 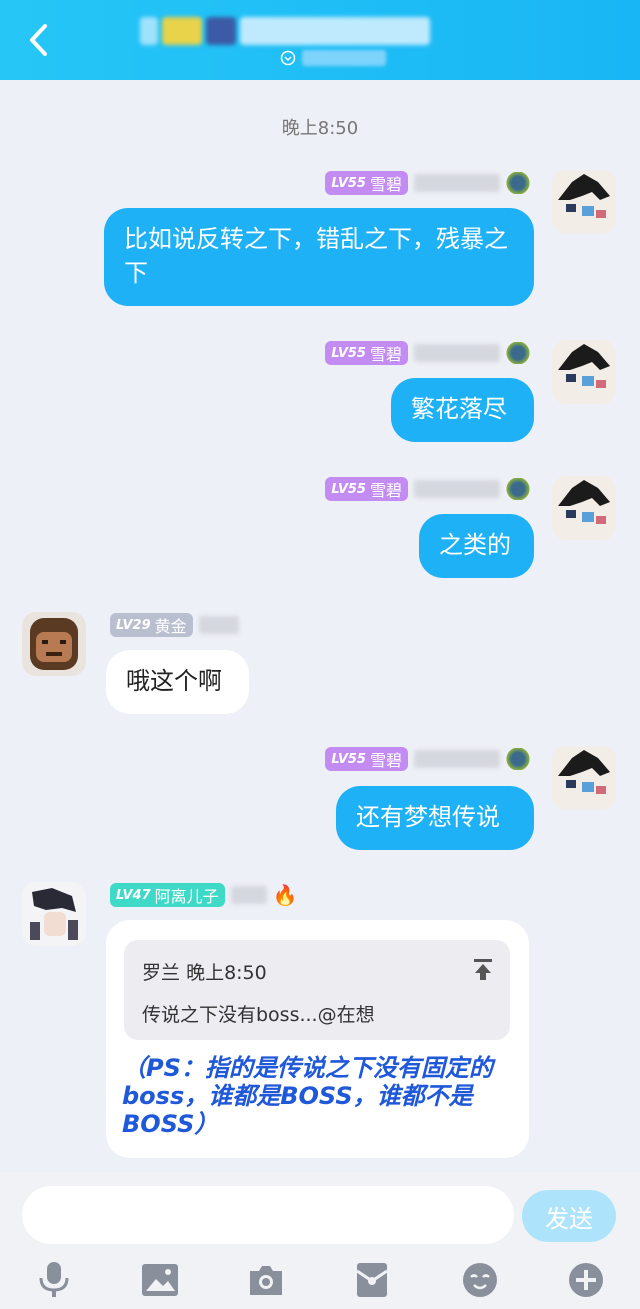 I want to click on message-timestamp: 晚上8:50, so click(x=320, y=128).